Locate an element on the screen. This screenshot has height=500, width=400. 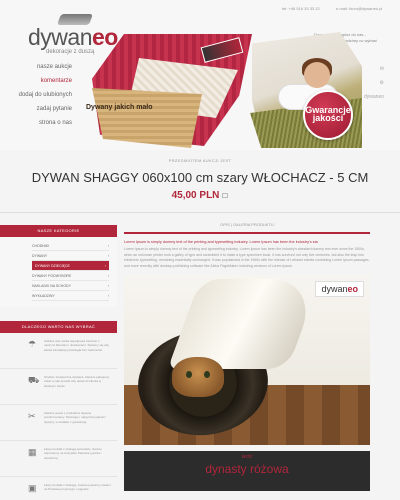
photo-watermark-logo: dywaneo is located at coordinates (339, 289).